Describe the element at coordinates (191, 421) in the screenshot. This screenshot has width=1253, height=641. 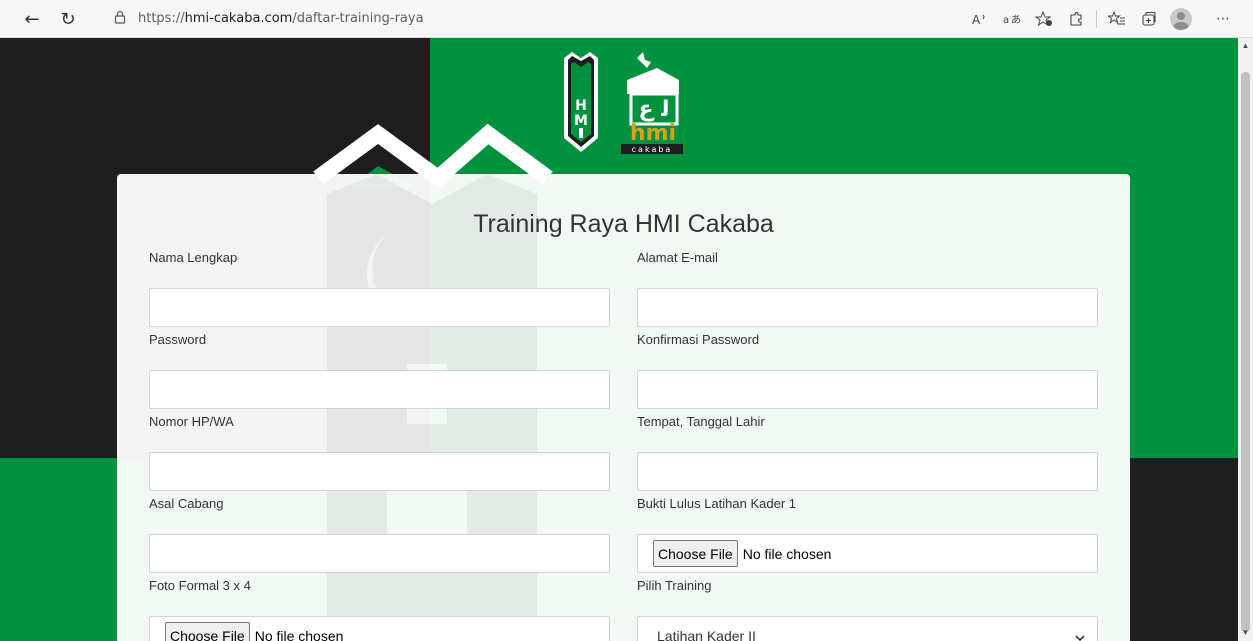
I see `nomor-hp-label: Nomor HP/WA` at that location.